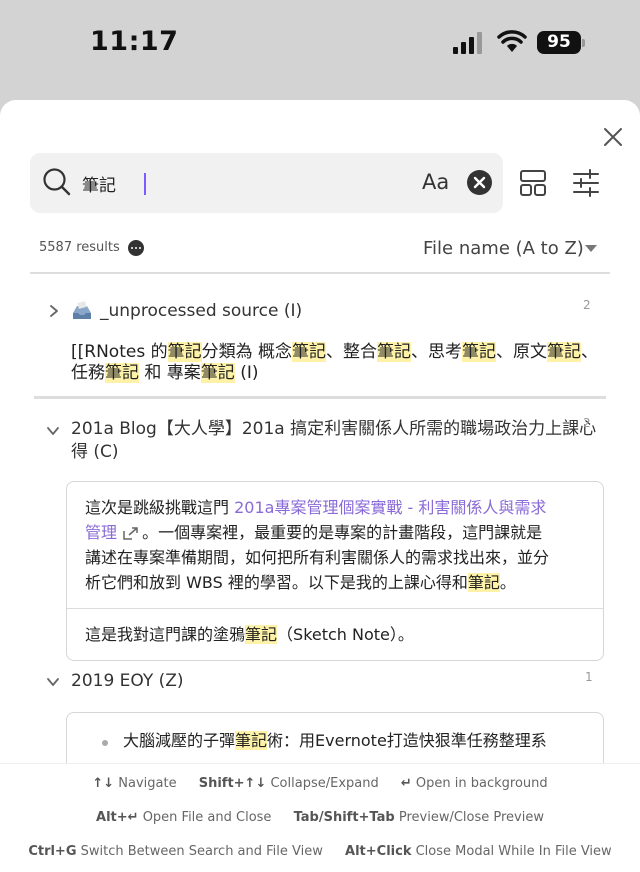 The image size is (640, 872). I want to click on layout-icon, so click(533, 183).